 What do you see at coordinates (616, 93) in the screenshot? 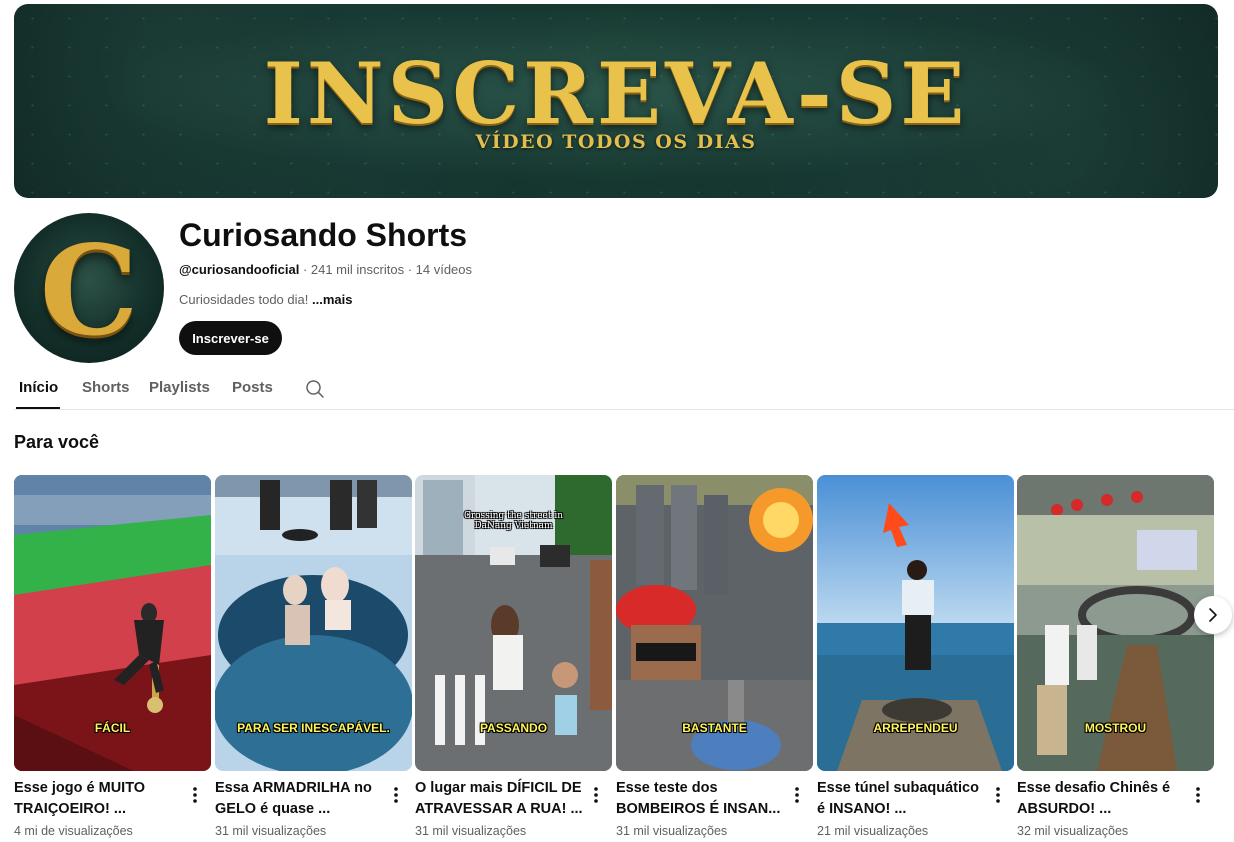
I see `banner-title: INSCREVA-SE` at bounding box center [616, 93].